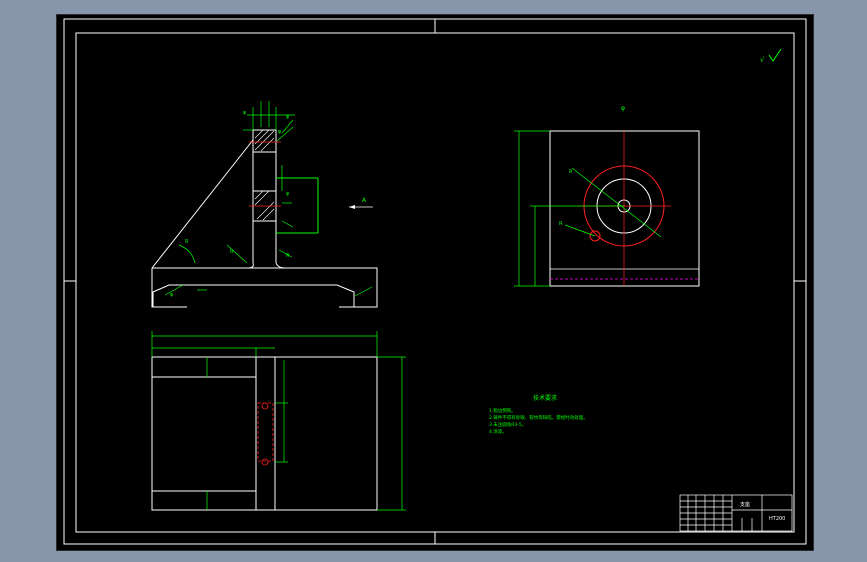  Describe the element at coordinates (777, 519) in the screenshot. I see `title-block-material: HT200` at that location.